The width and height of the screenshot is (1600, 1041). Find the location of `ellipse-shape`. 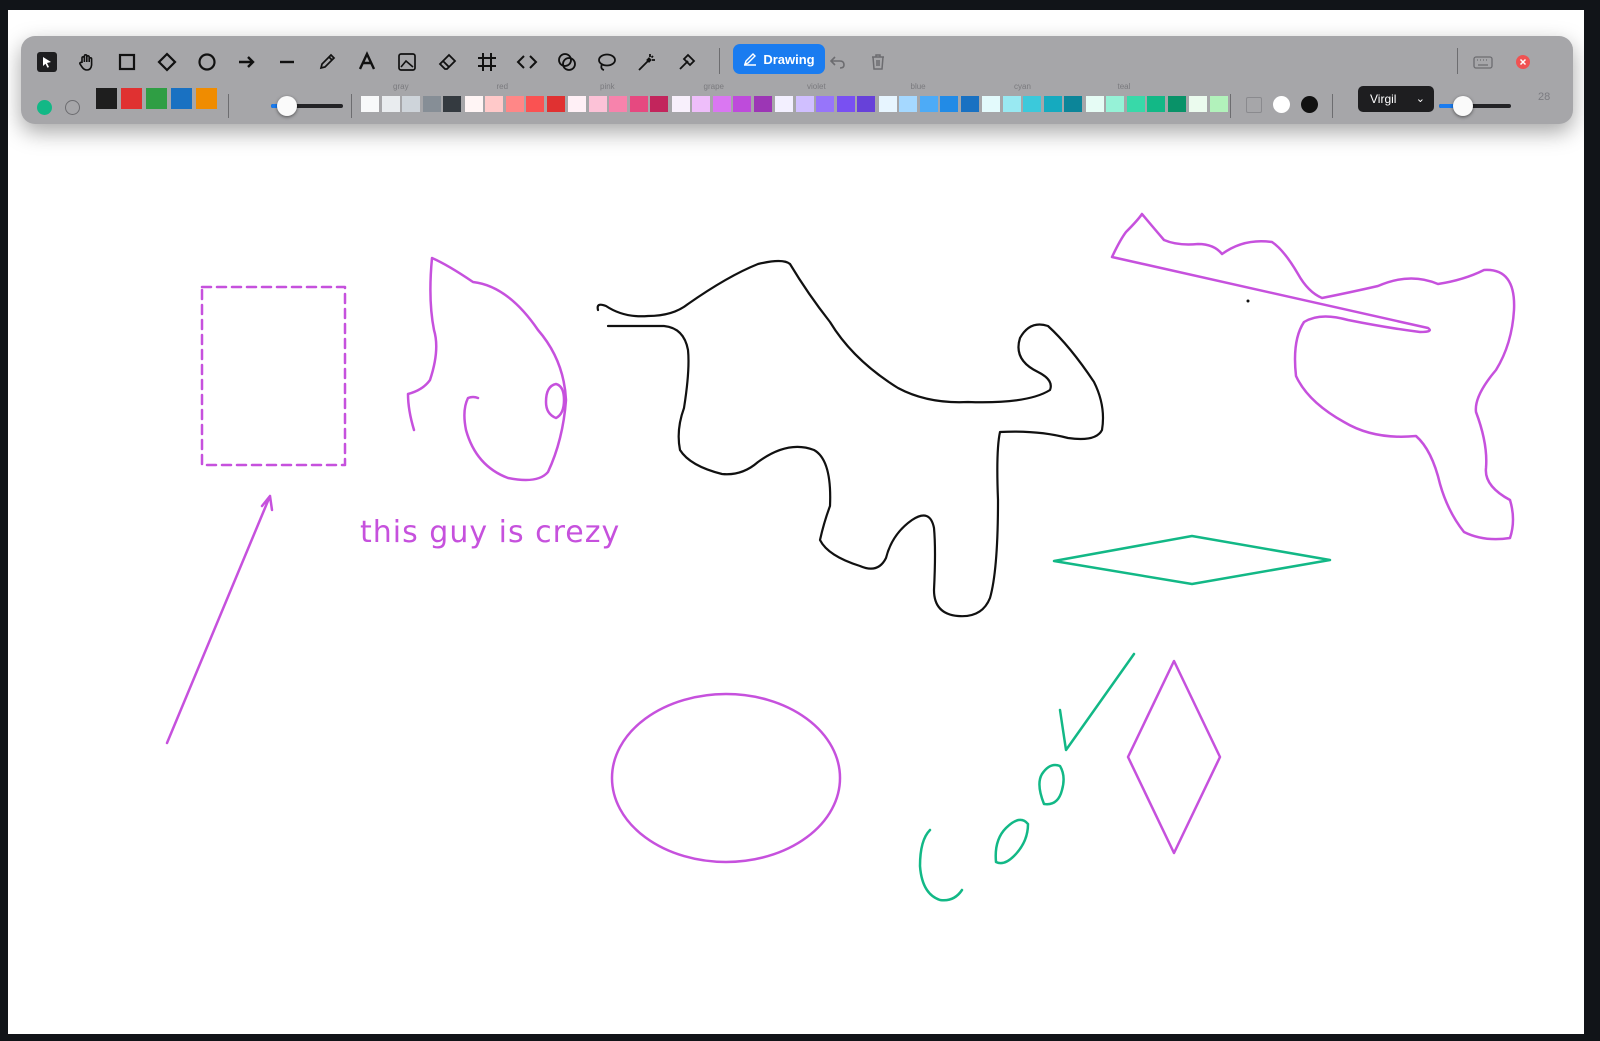

ellipse-shape is located at coordinates (726, 778).